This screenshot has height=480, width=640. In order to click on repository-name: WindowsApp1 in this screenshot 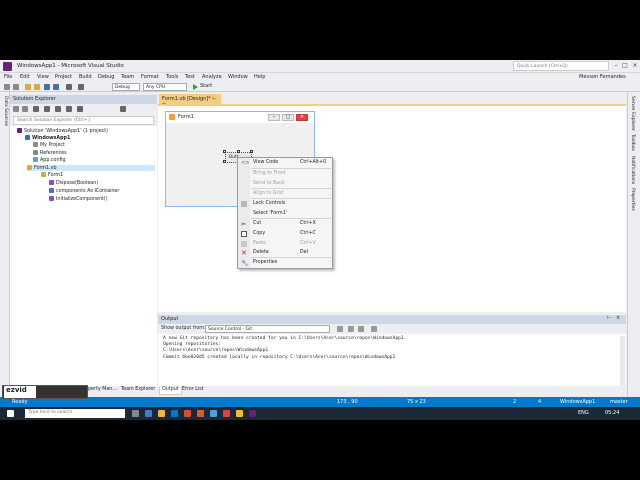, I will do `click(577, 402)`.